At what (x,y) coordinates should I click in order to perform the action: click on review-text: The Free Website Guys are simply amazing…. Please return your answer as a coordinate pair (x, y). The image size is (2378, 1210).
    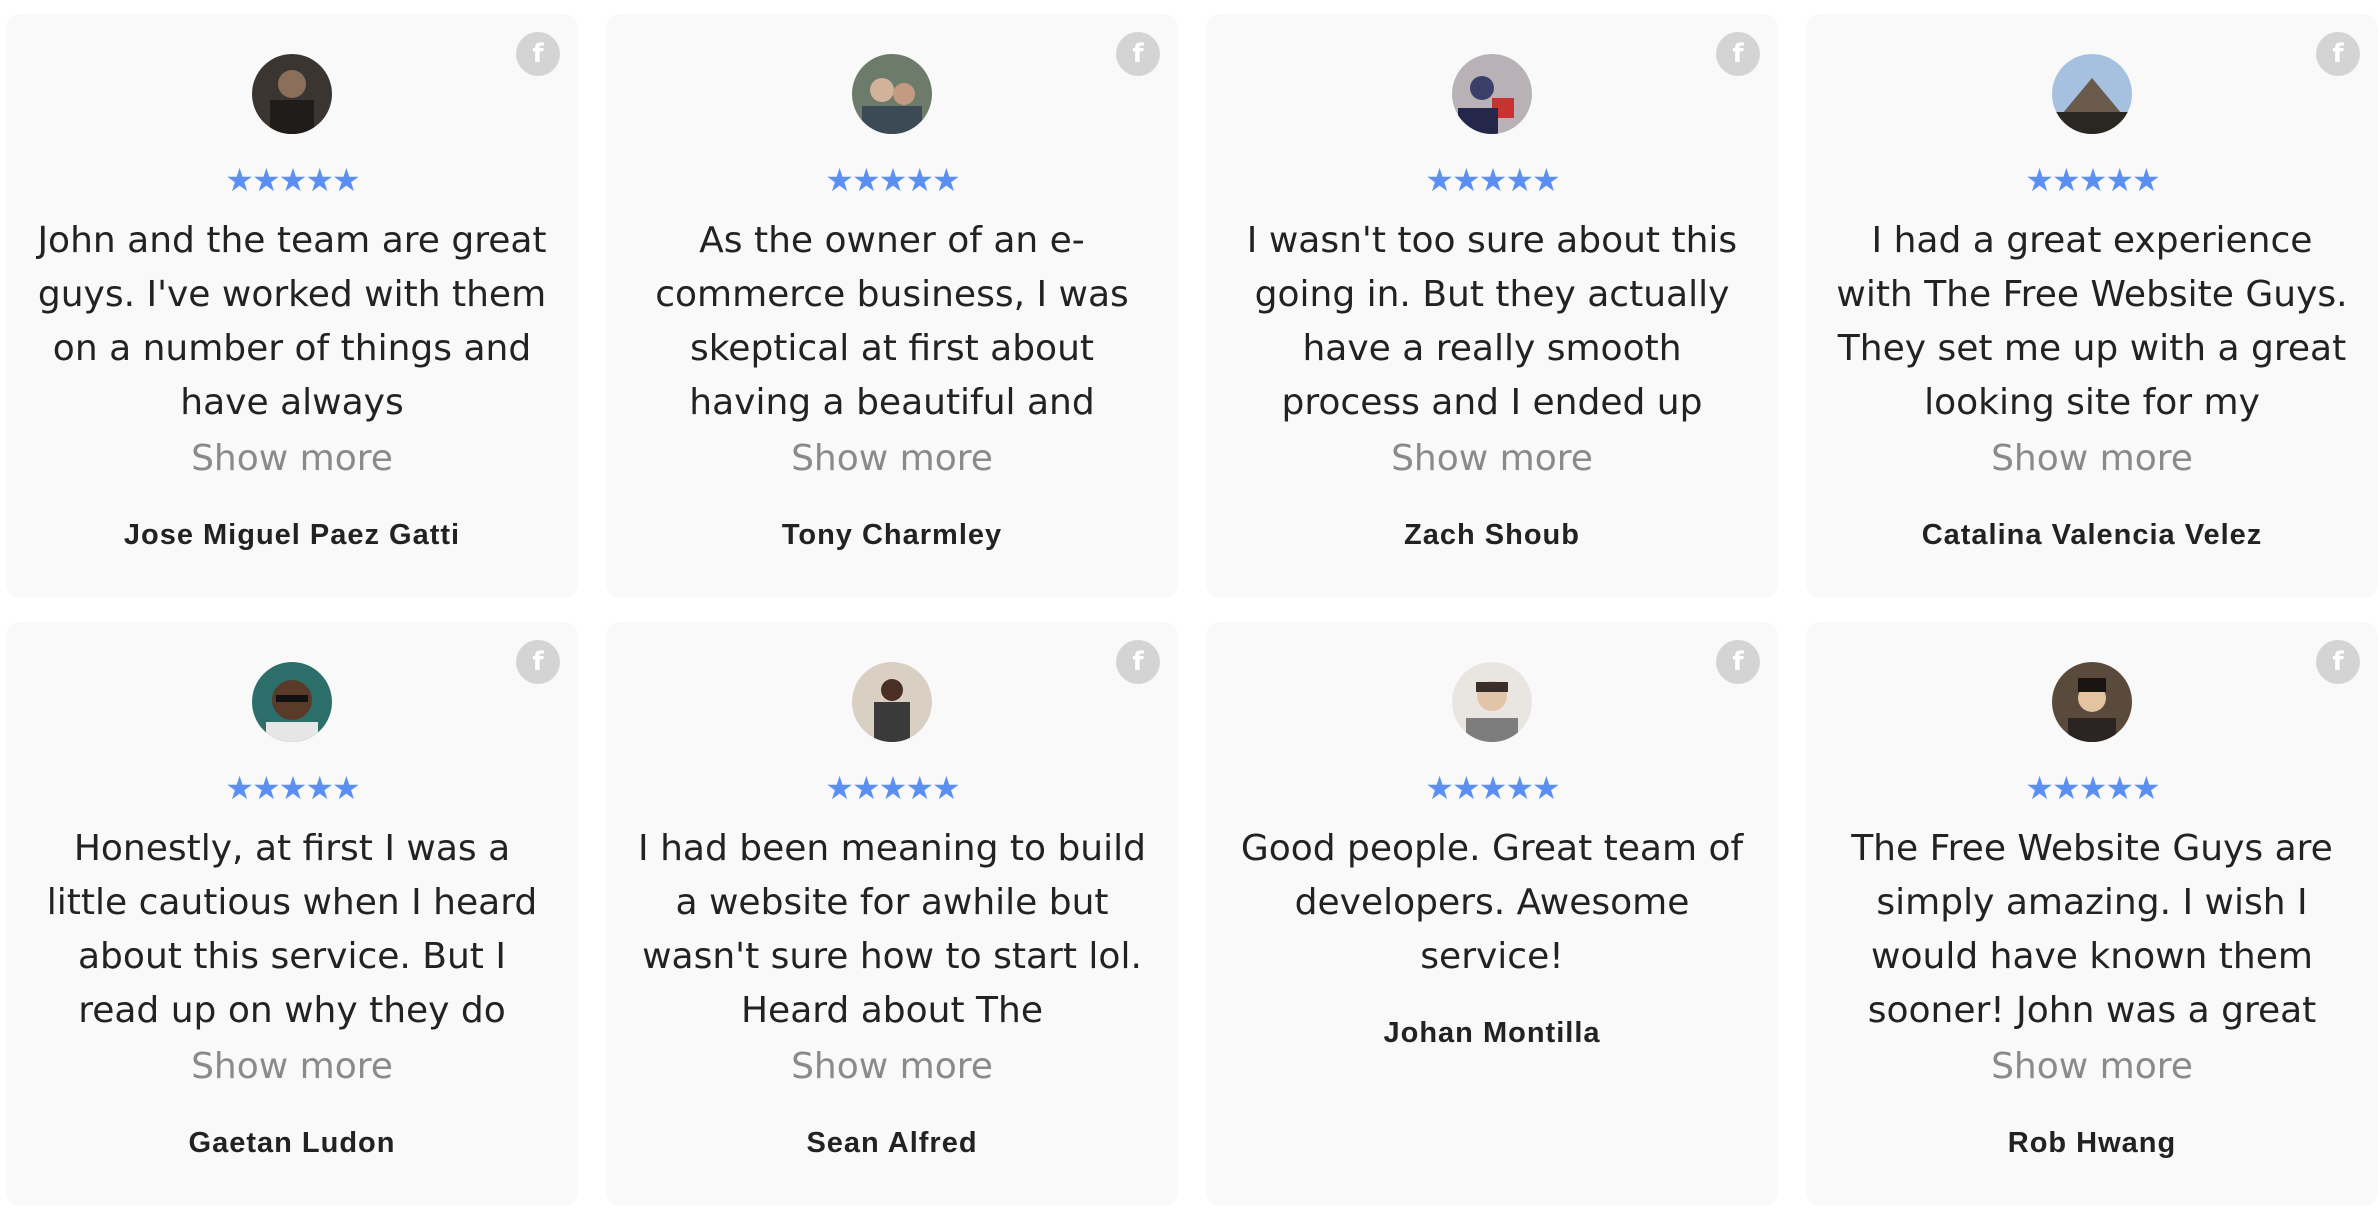
    Looking at the image, I should click on (2092, 929).